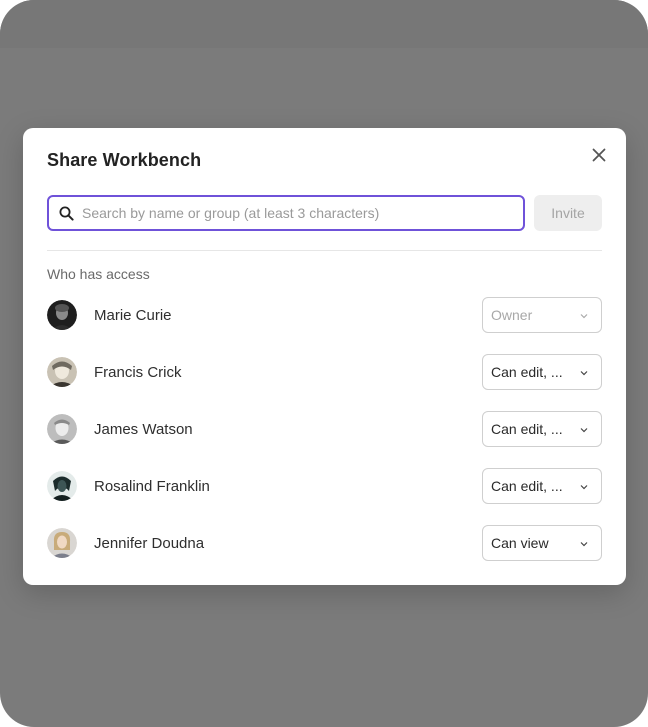  Describe the element at coordinates (98, 274) in the screenshot. I see `section-label-access: Who has access` at that location.